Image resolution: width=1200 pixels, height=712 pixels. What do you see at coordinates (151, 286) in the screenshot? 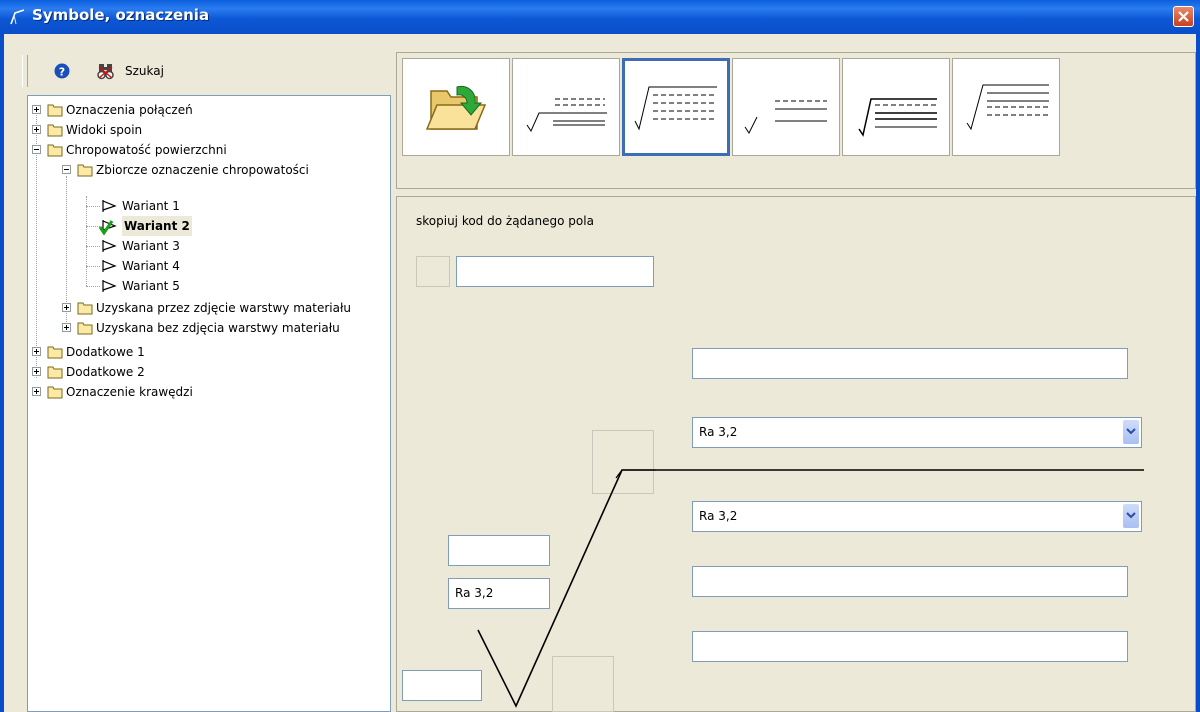
I see `tree-item-label: Wariant 5` at bounding box center [151, 286].